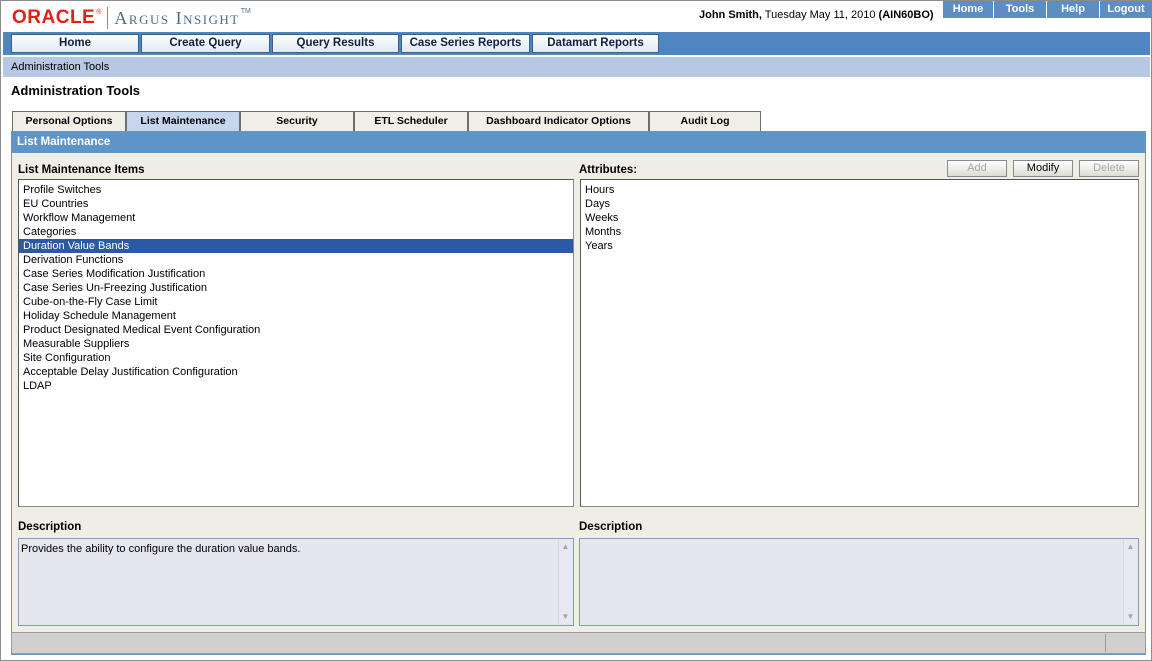  Describe the element at coordinates (859, 582) in the screenshot. I see `right-description-textarea: ▲ ▼` at that location.